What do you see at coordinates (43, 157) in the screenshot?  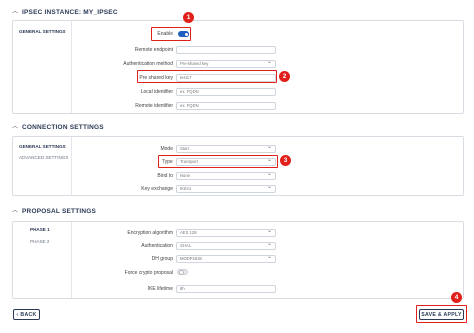 I see `tab-connection-advanced: ADVANCED SETTINGS` at bounding box center [43, 157].